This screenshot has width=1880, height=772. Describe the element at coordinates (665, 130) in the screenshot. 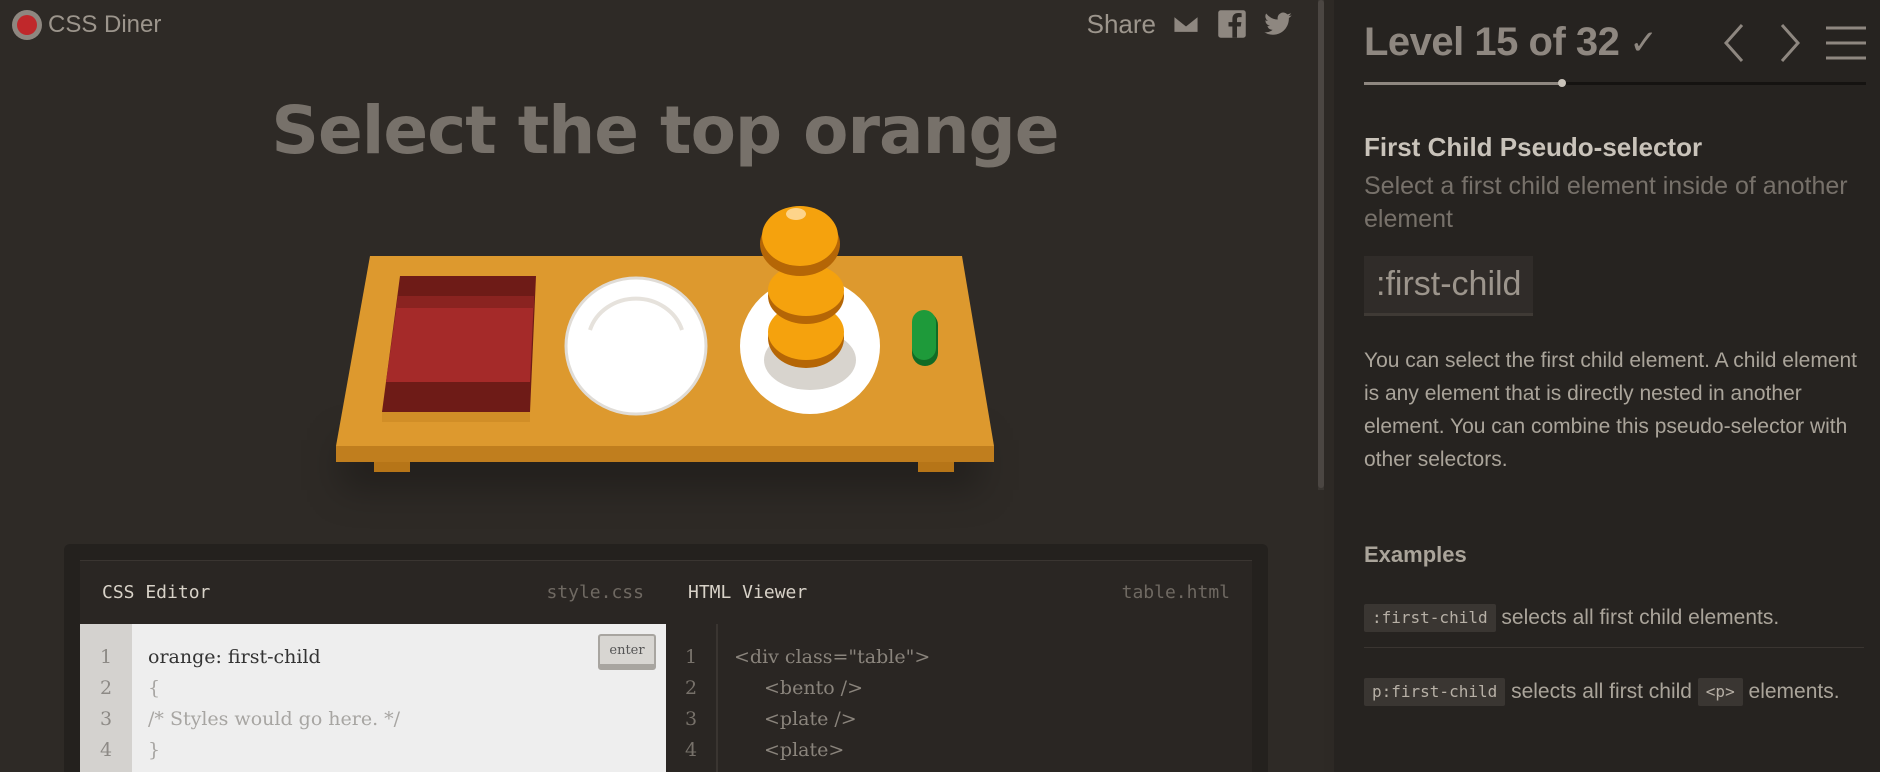

I see `order-heading: Select the top orange` at that location.